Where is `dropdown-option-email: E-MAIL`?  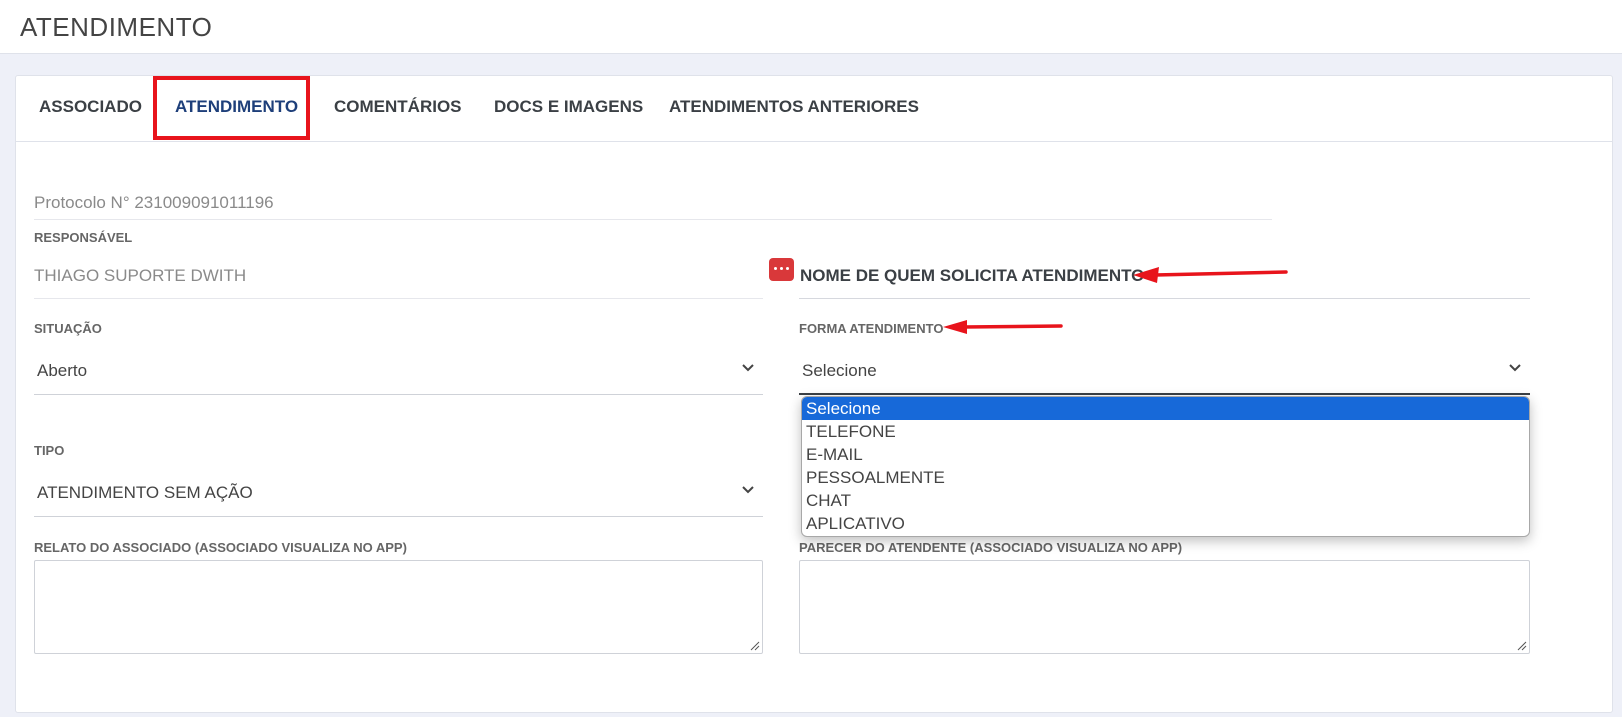
dropdown-option-email: E-MAIL is located at coordinates (1165, 454).